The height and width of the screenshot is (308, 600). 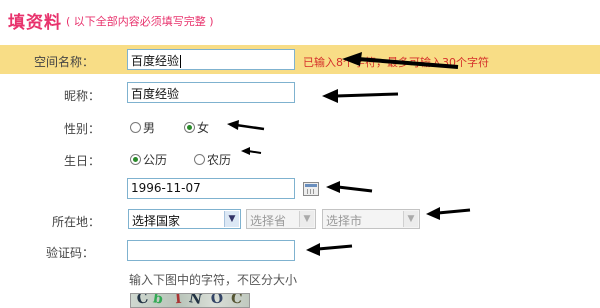 I want to click on space-name-value: 百度经验, so click(x=155, y=61).